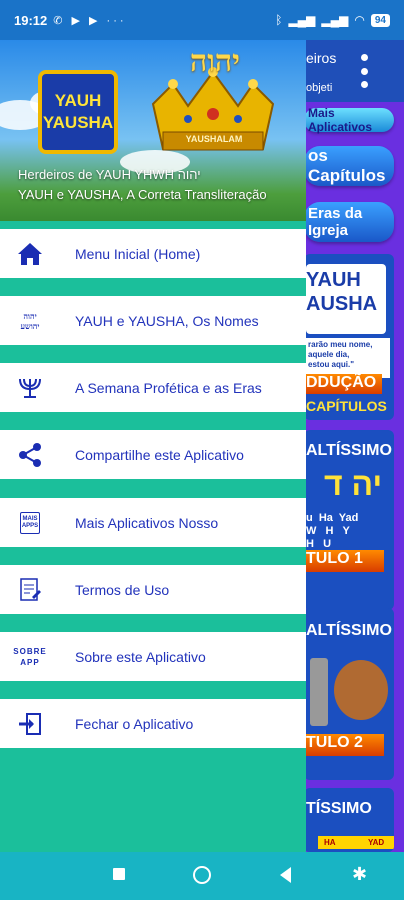  What do you see at coordinates (359, 20) in the screenshot?
I see `wifi-icon: ◠` at bounding box center [359, 20].